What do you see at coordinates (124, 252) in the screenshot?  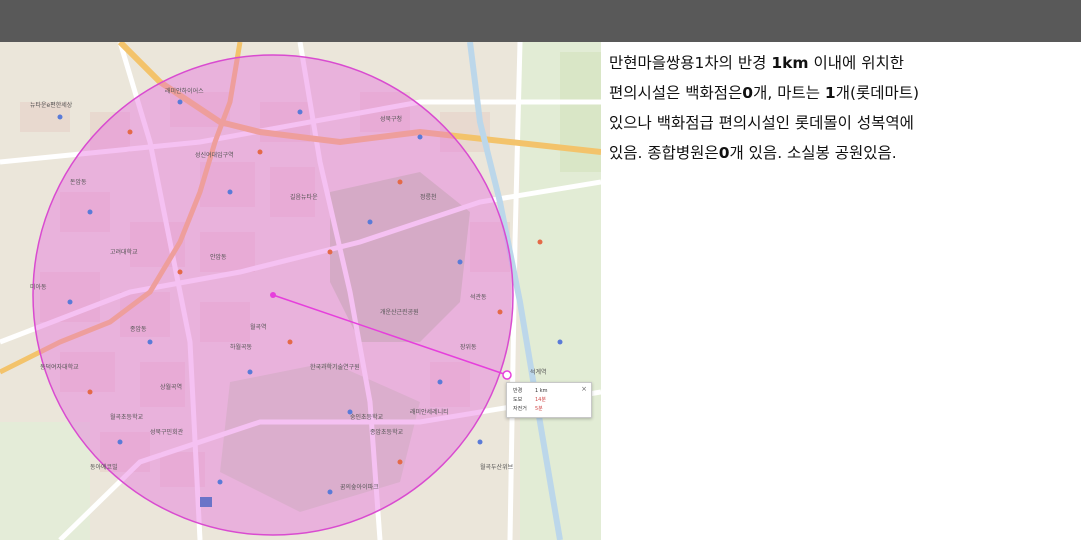 I see `map-place-label: 고려대학교` at bounding box center [124, 252].